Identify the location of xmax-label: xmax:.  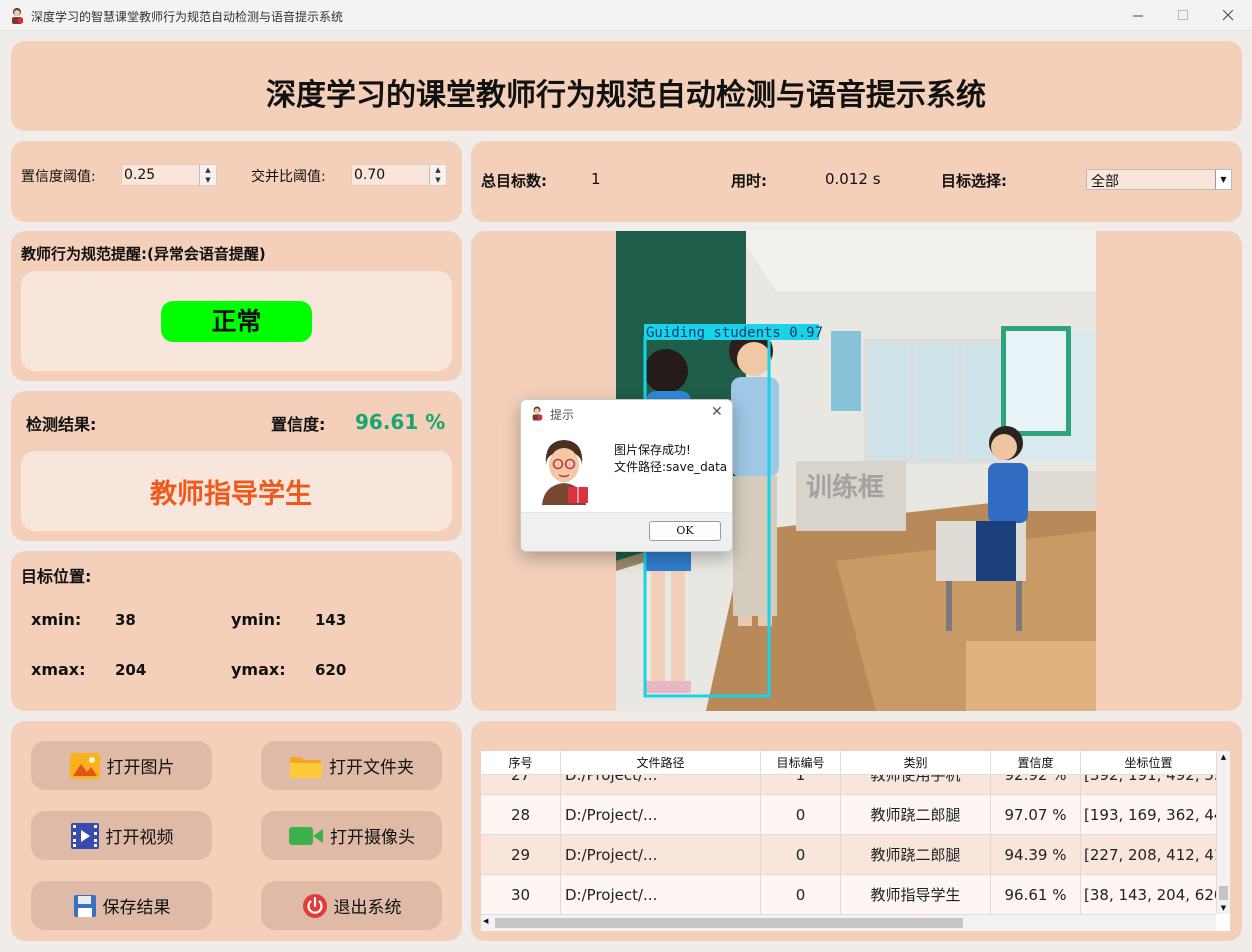
(58, 669).